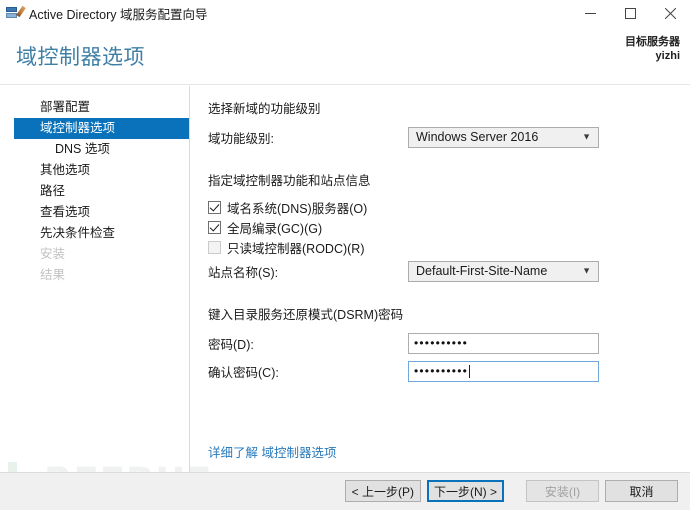 The height and width of the screenshot is (510, 690). I want to click on password-value: ••••••••••, so click(441, 343).